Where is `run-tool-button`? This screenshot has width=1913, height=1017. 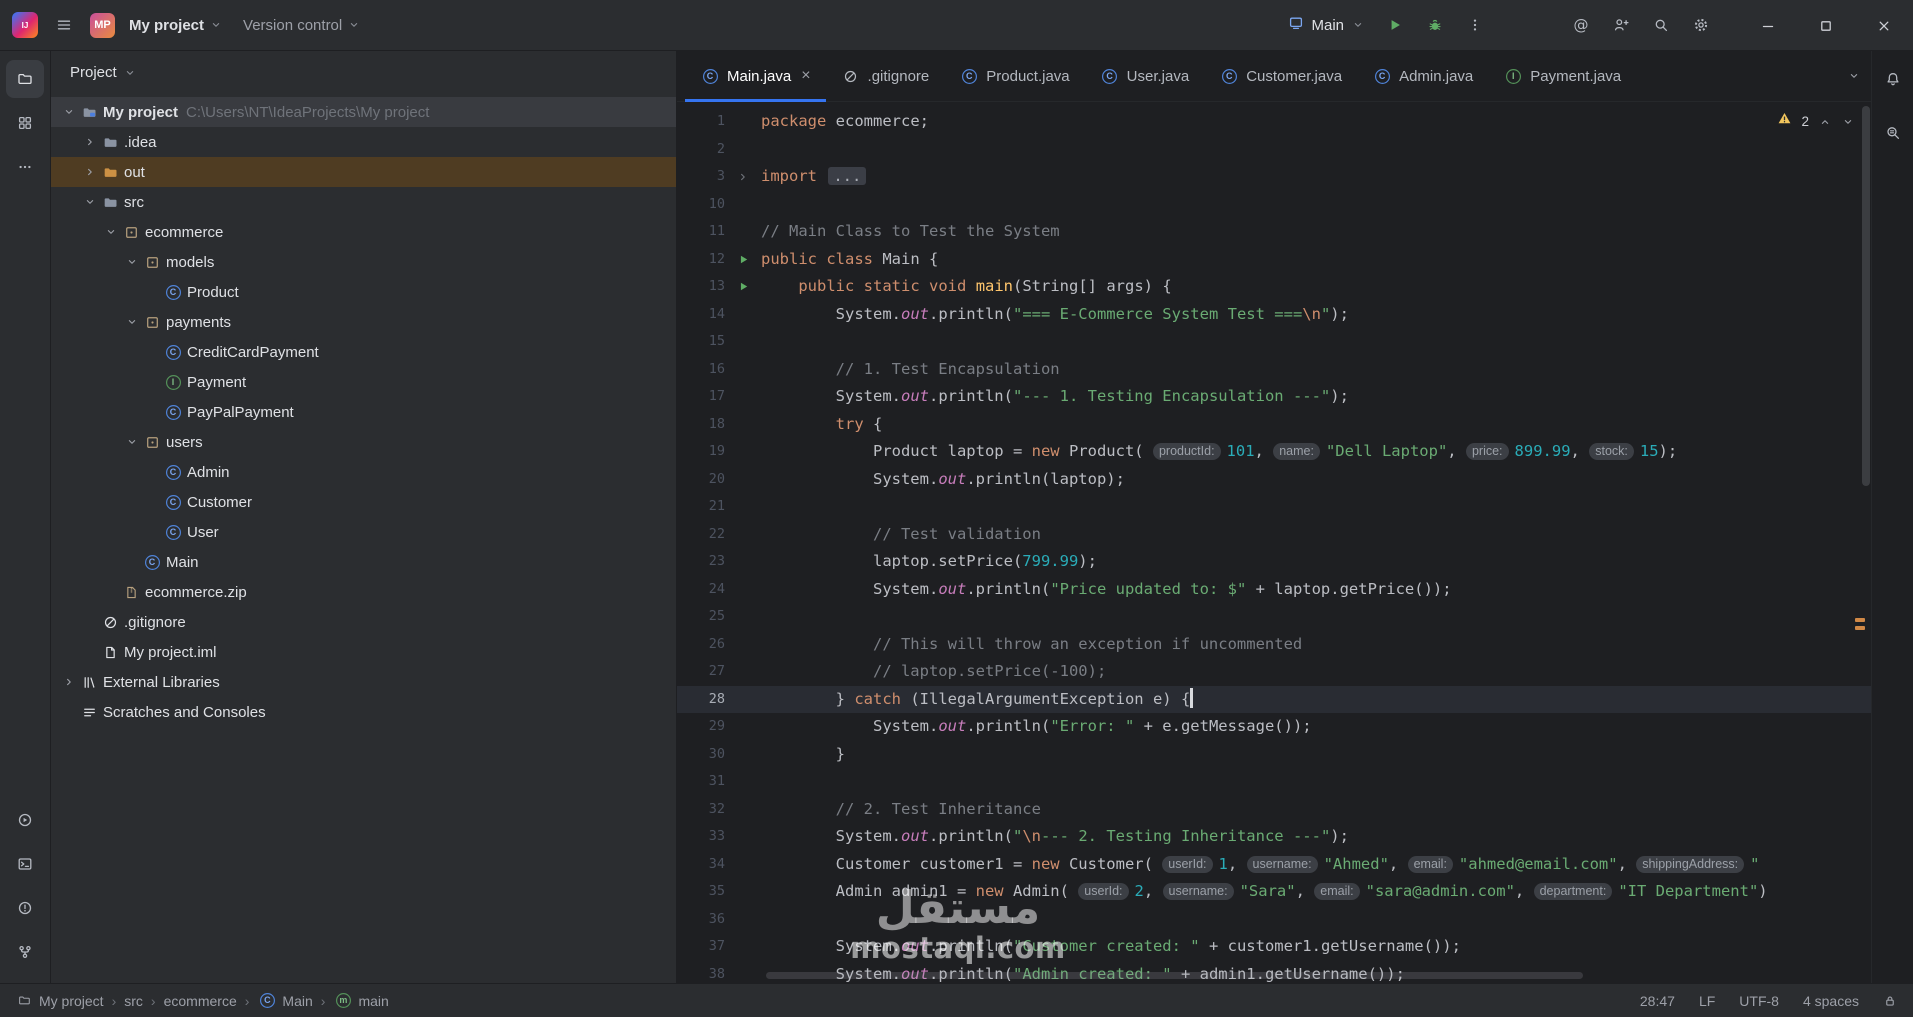 run-tool-button is located at coordinates (25, 820).